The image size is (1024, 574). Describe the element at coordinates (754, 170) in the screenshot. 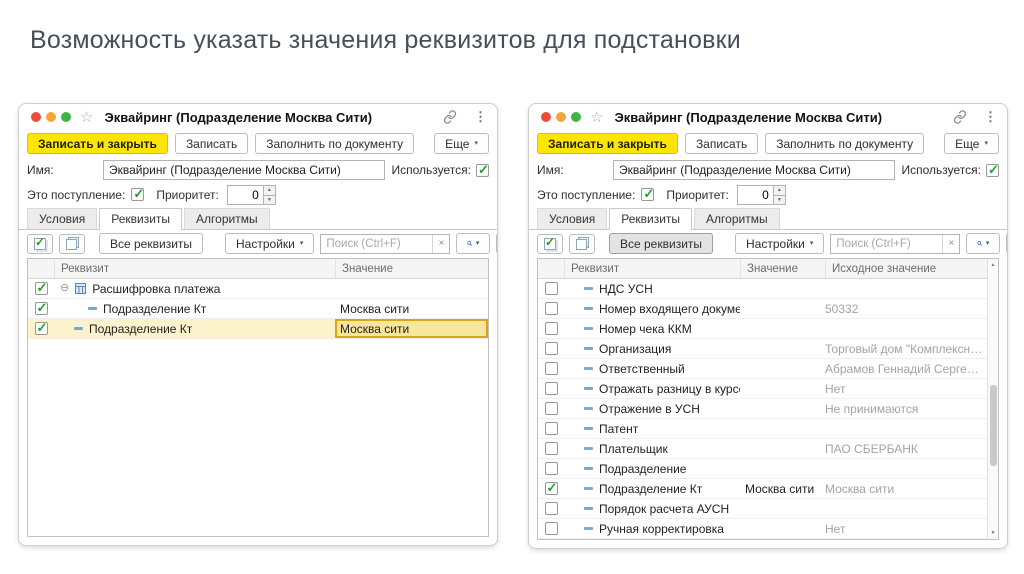

I see `name-input` at that location.